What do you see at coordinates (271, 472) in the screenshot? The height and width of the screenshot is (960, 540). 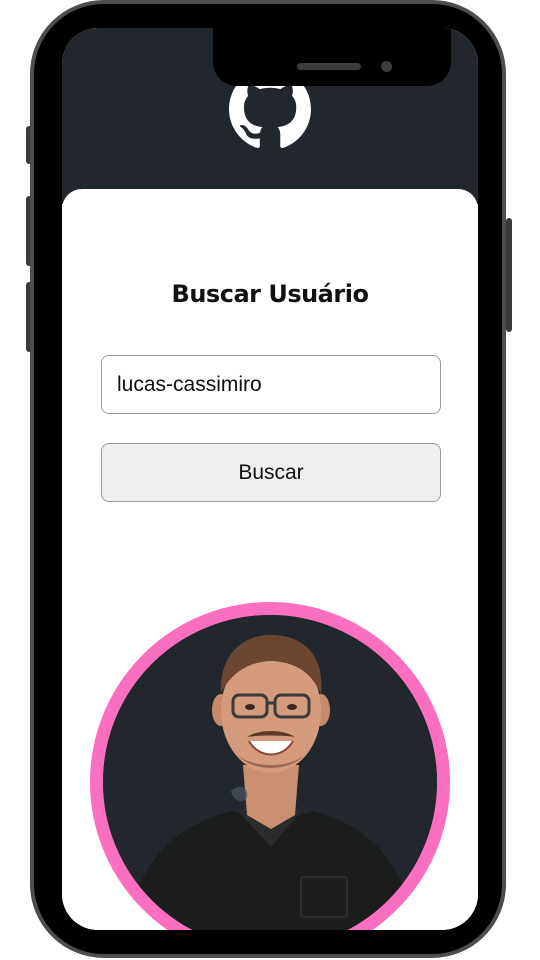 I see `search-button: Buscar` at bounding box center [271, 472].